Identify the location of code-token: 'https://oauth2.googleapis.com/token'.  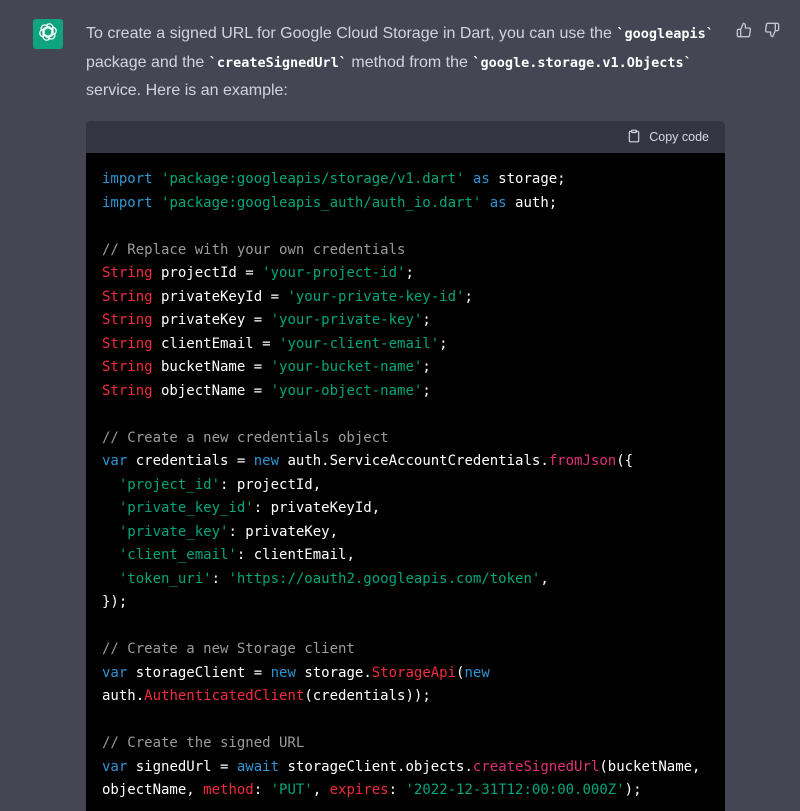
(384, 578).